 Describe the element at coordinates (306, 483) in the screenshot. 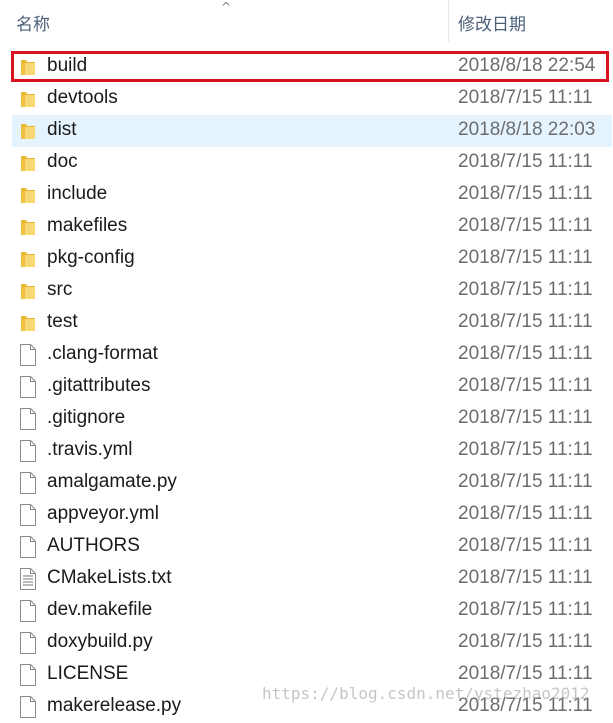

I see `file-row: amalgamate.py 2018/7/15 11:11` at that location.